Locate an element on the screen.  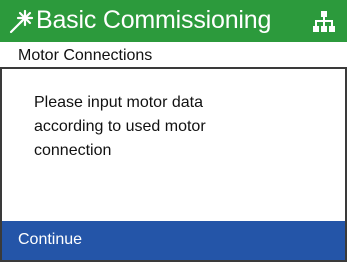
device-tree-icon is located at coordinates (324, 21).